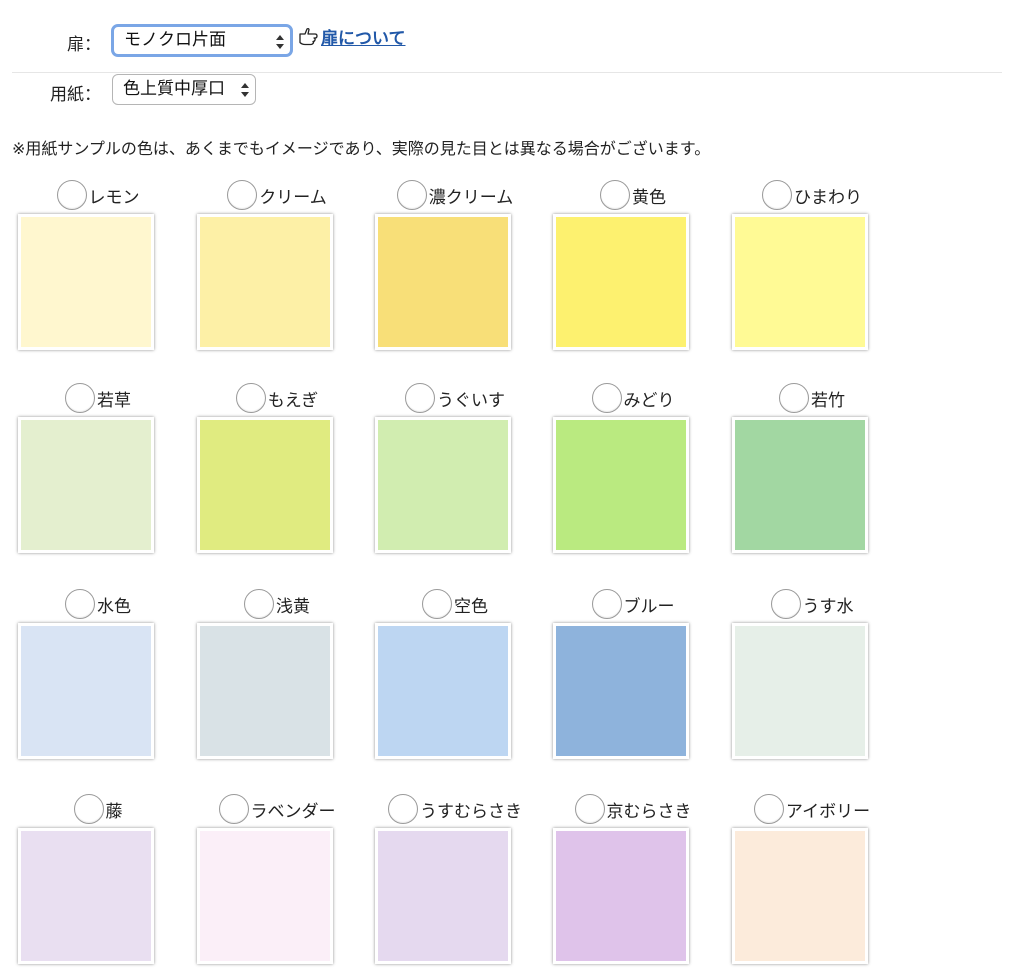  I want to click on swatch-name: アイボリー, so click(828, 811).